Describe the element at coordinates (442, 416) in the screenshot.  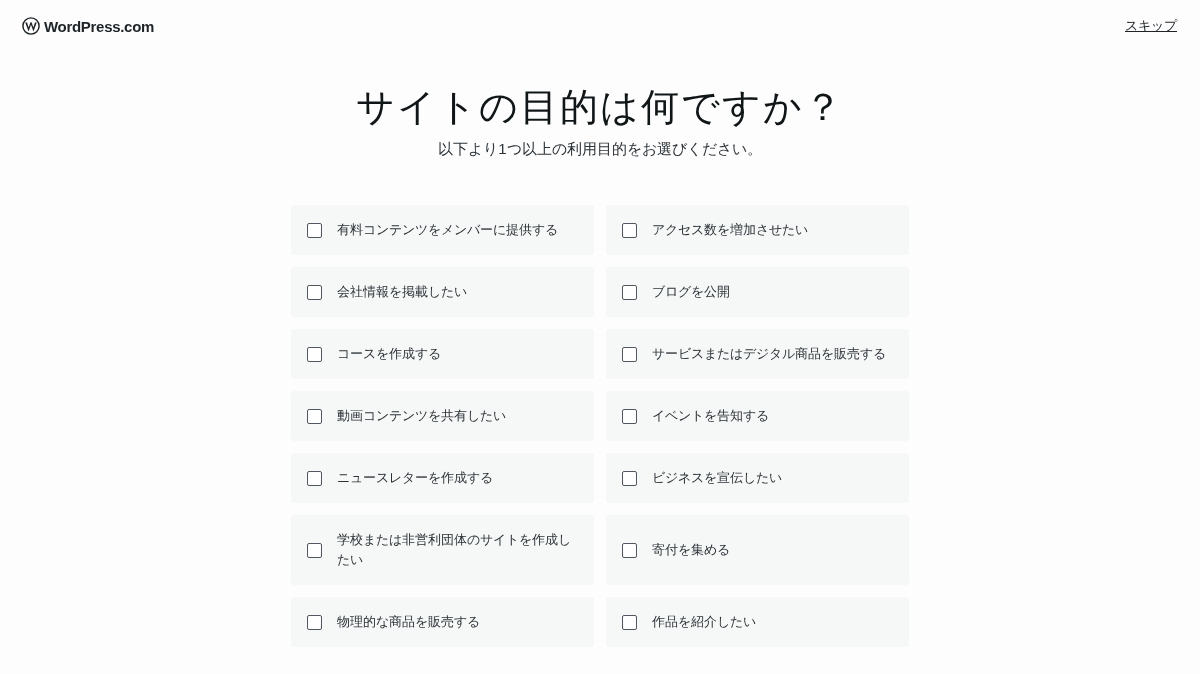
I see `goal-option: 動画コンテンツを共有したい` at that location.